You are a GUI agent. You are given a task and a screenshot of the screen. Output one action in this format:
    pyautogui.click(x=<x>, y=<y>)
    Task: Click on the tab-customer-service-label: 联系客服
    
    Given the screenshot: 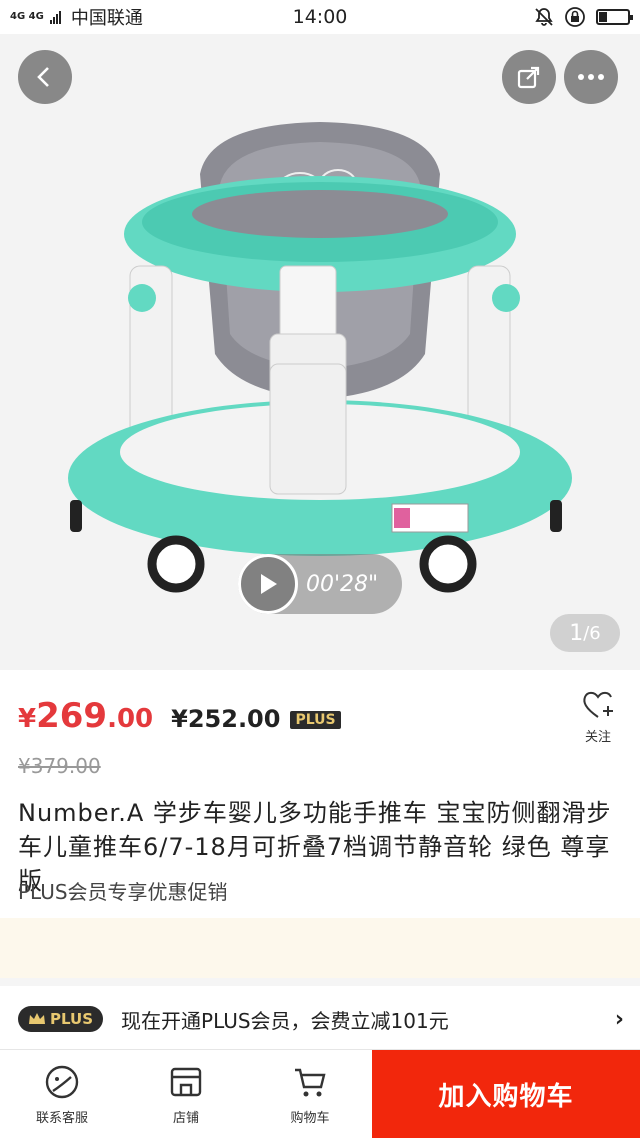 What is the action you would take?
    pyautogui.click(x=61, y=1118)
    